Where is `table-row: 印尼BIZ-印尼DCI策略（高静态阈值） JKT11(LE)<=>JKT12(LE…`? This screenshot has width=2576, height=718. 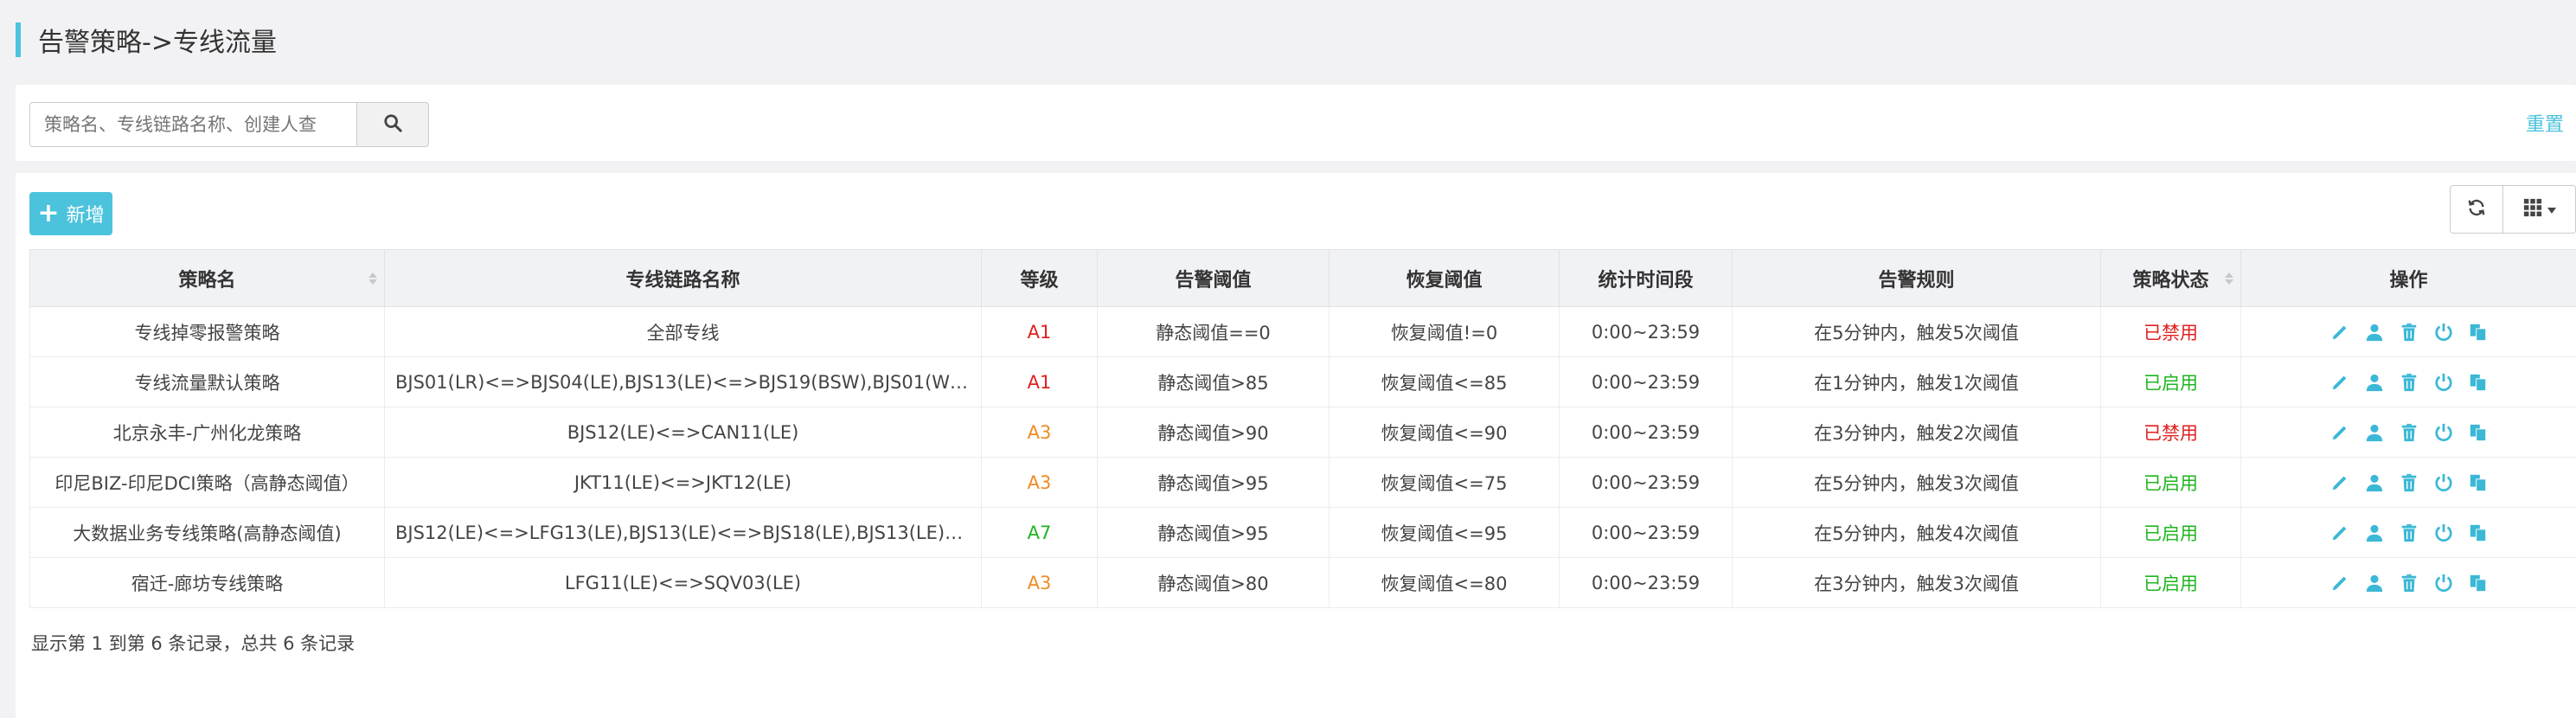
table-row: 印尼BIZ-印尼DCI策略（高静态阈值） JKT11(LE)<=>JKT12(LE… is located at coordinates (1302, 483).